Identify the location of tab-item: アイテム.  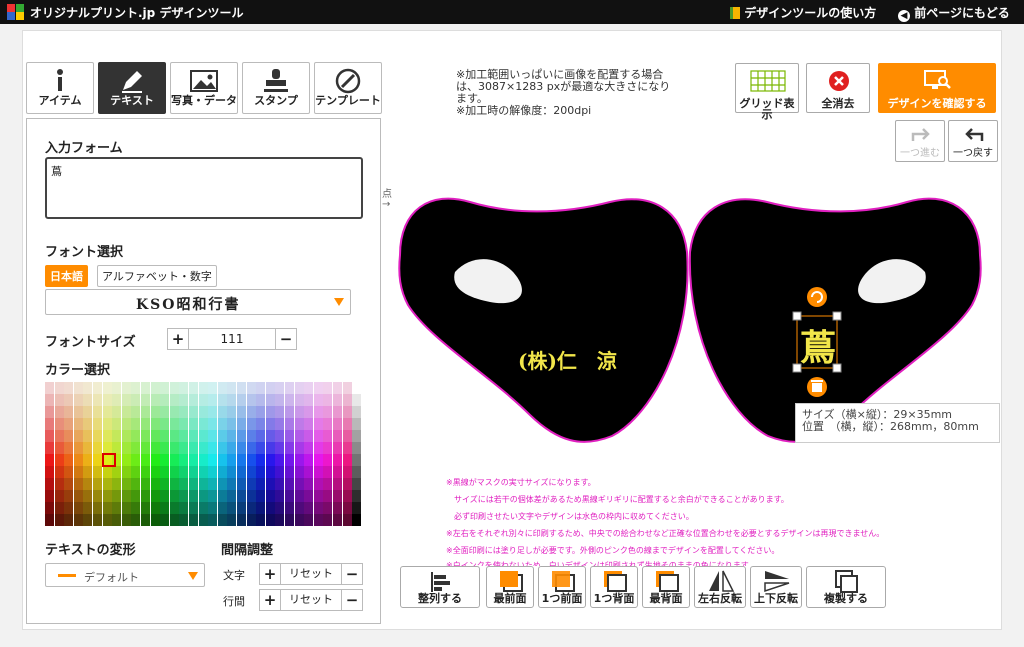
(60, 88).